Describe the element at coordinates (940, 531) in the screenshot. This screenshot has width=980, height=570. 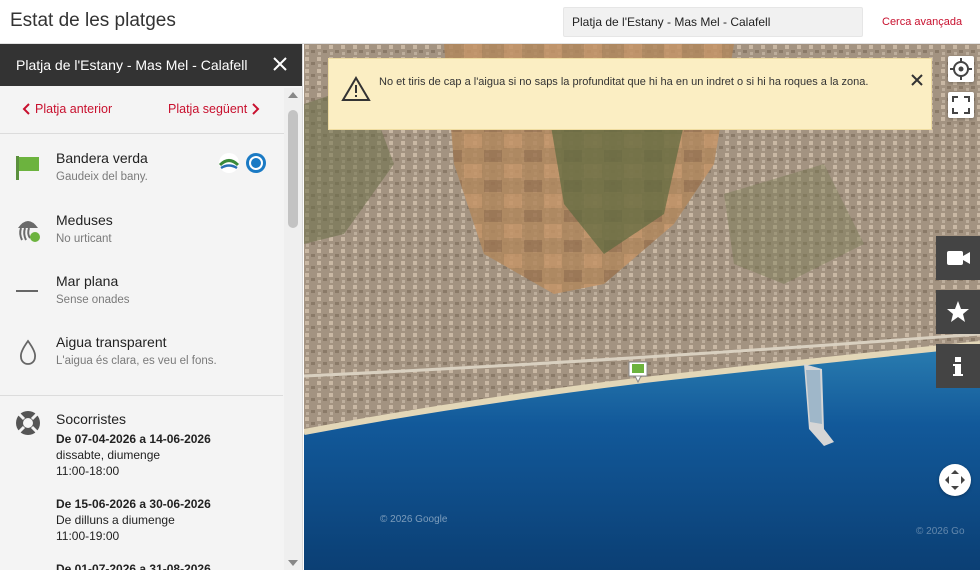
I see `map-attribution-right: © 2026 Go` at that location.